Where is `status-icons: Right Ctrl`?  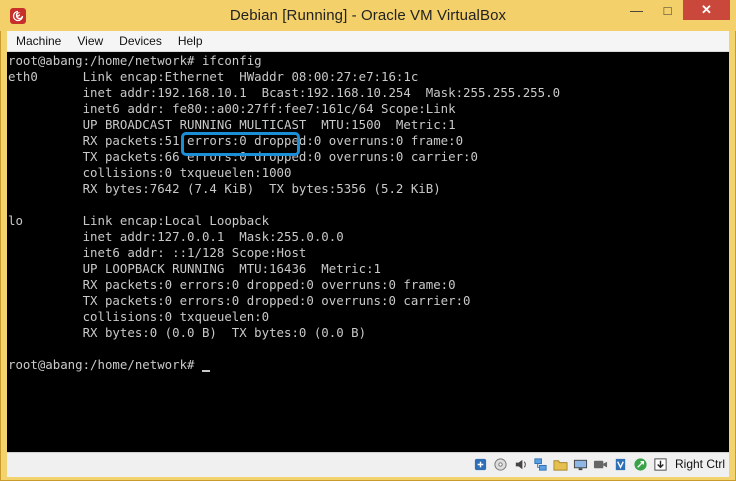
status-icons: Right Ctrl is located at coordinates (598, 464).